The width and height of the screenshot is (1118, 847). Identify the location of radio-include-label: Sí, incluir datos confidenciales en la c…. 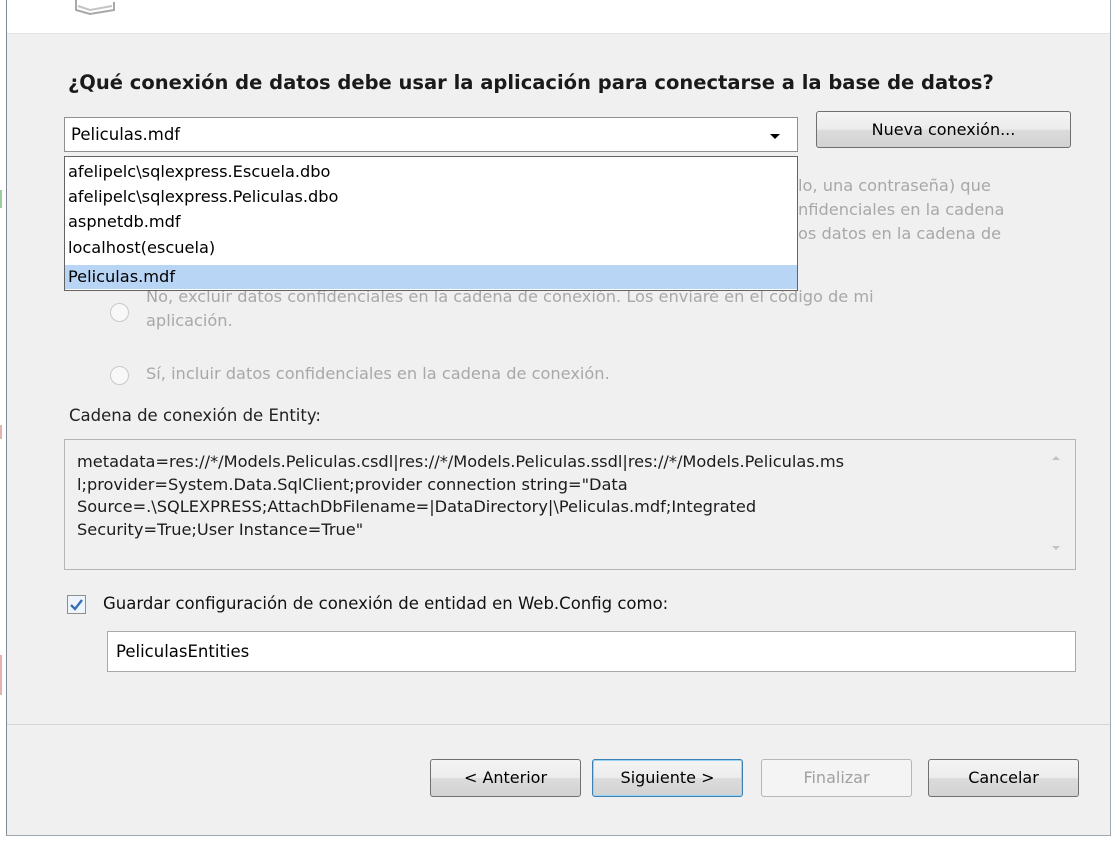
(378, 373).